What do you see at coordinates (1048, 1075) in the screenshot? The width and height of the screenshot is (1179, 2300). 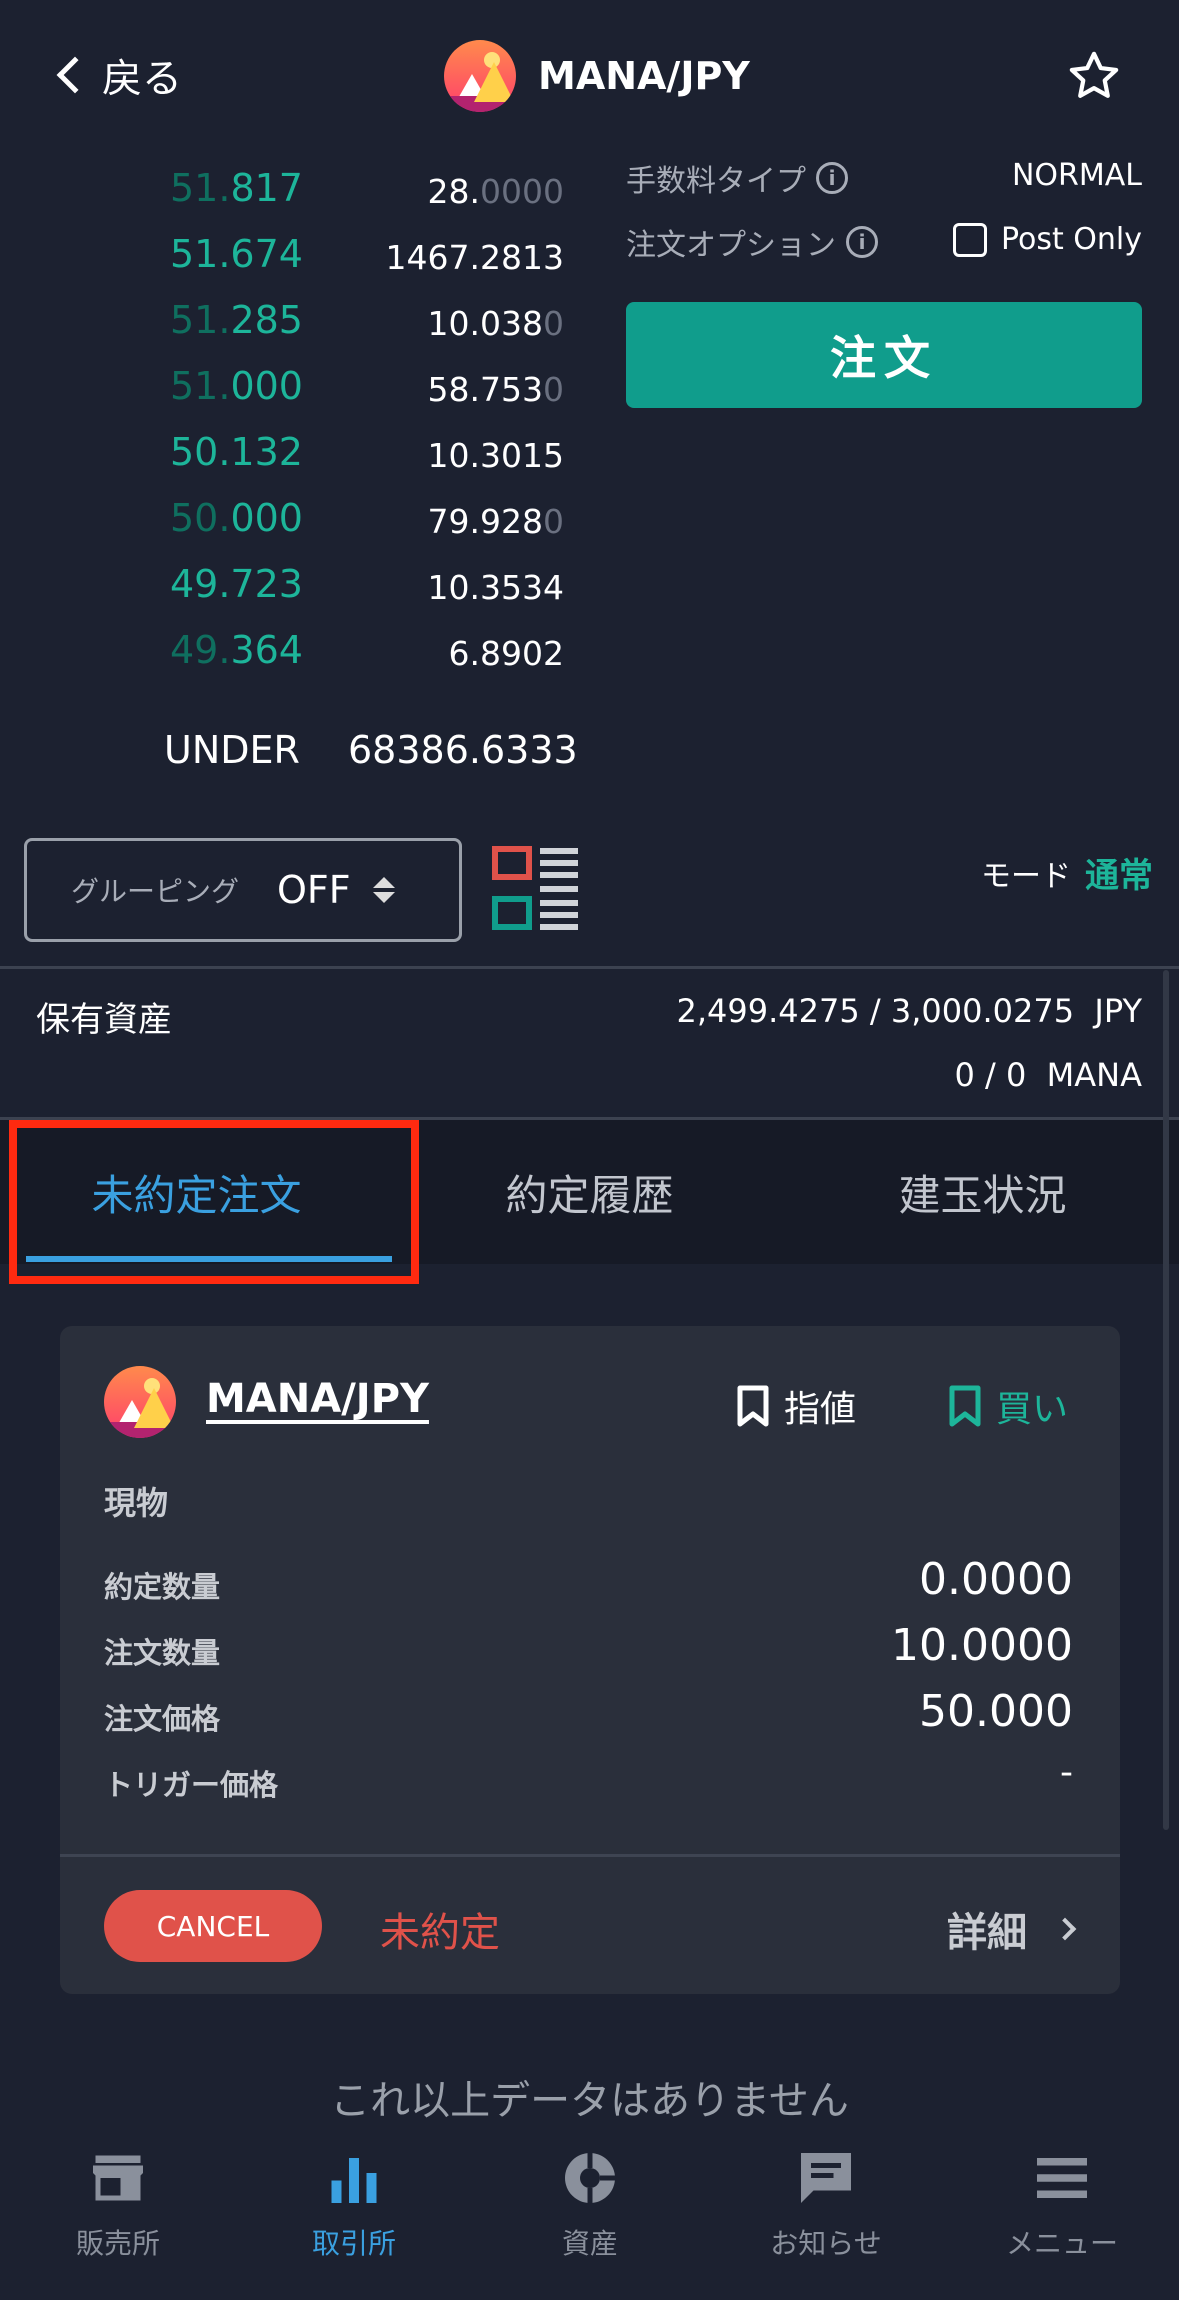 I see `assets-mana: 0 / 0 MANA` at bounding box center [1048, 1075].